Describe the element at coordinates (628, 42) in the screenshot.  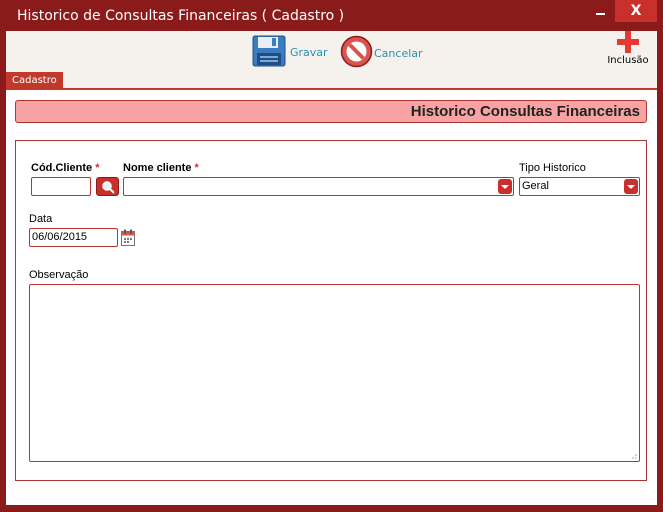
I see `plus-icon` at that location.